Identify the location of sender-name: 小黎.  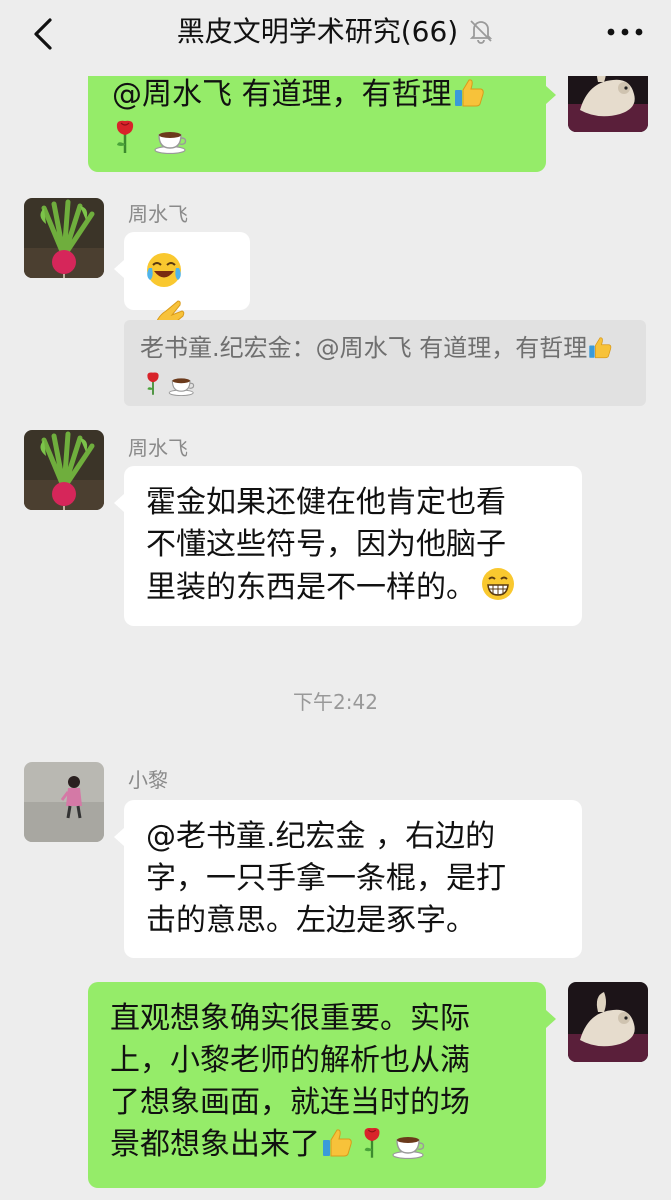
(148, 780).